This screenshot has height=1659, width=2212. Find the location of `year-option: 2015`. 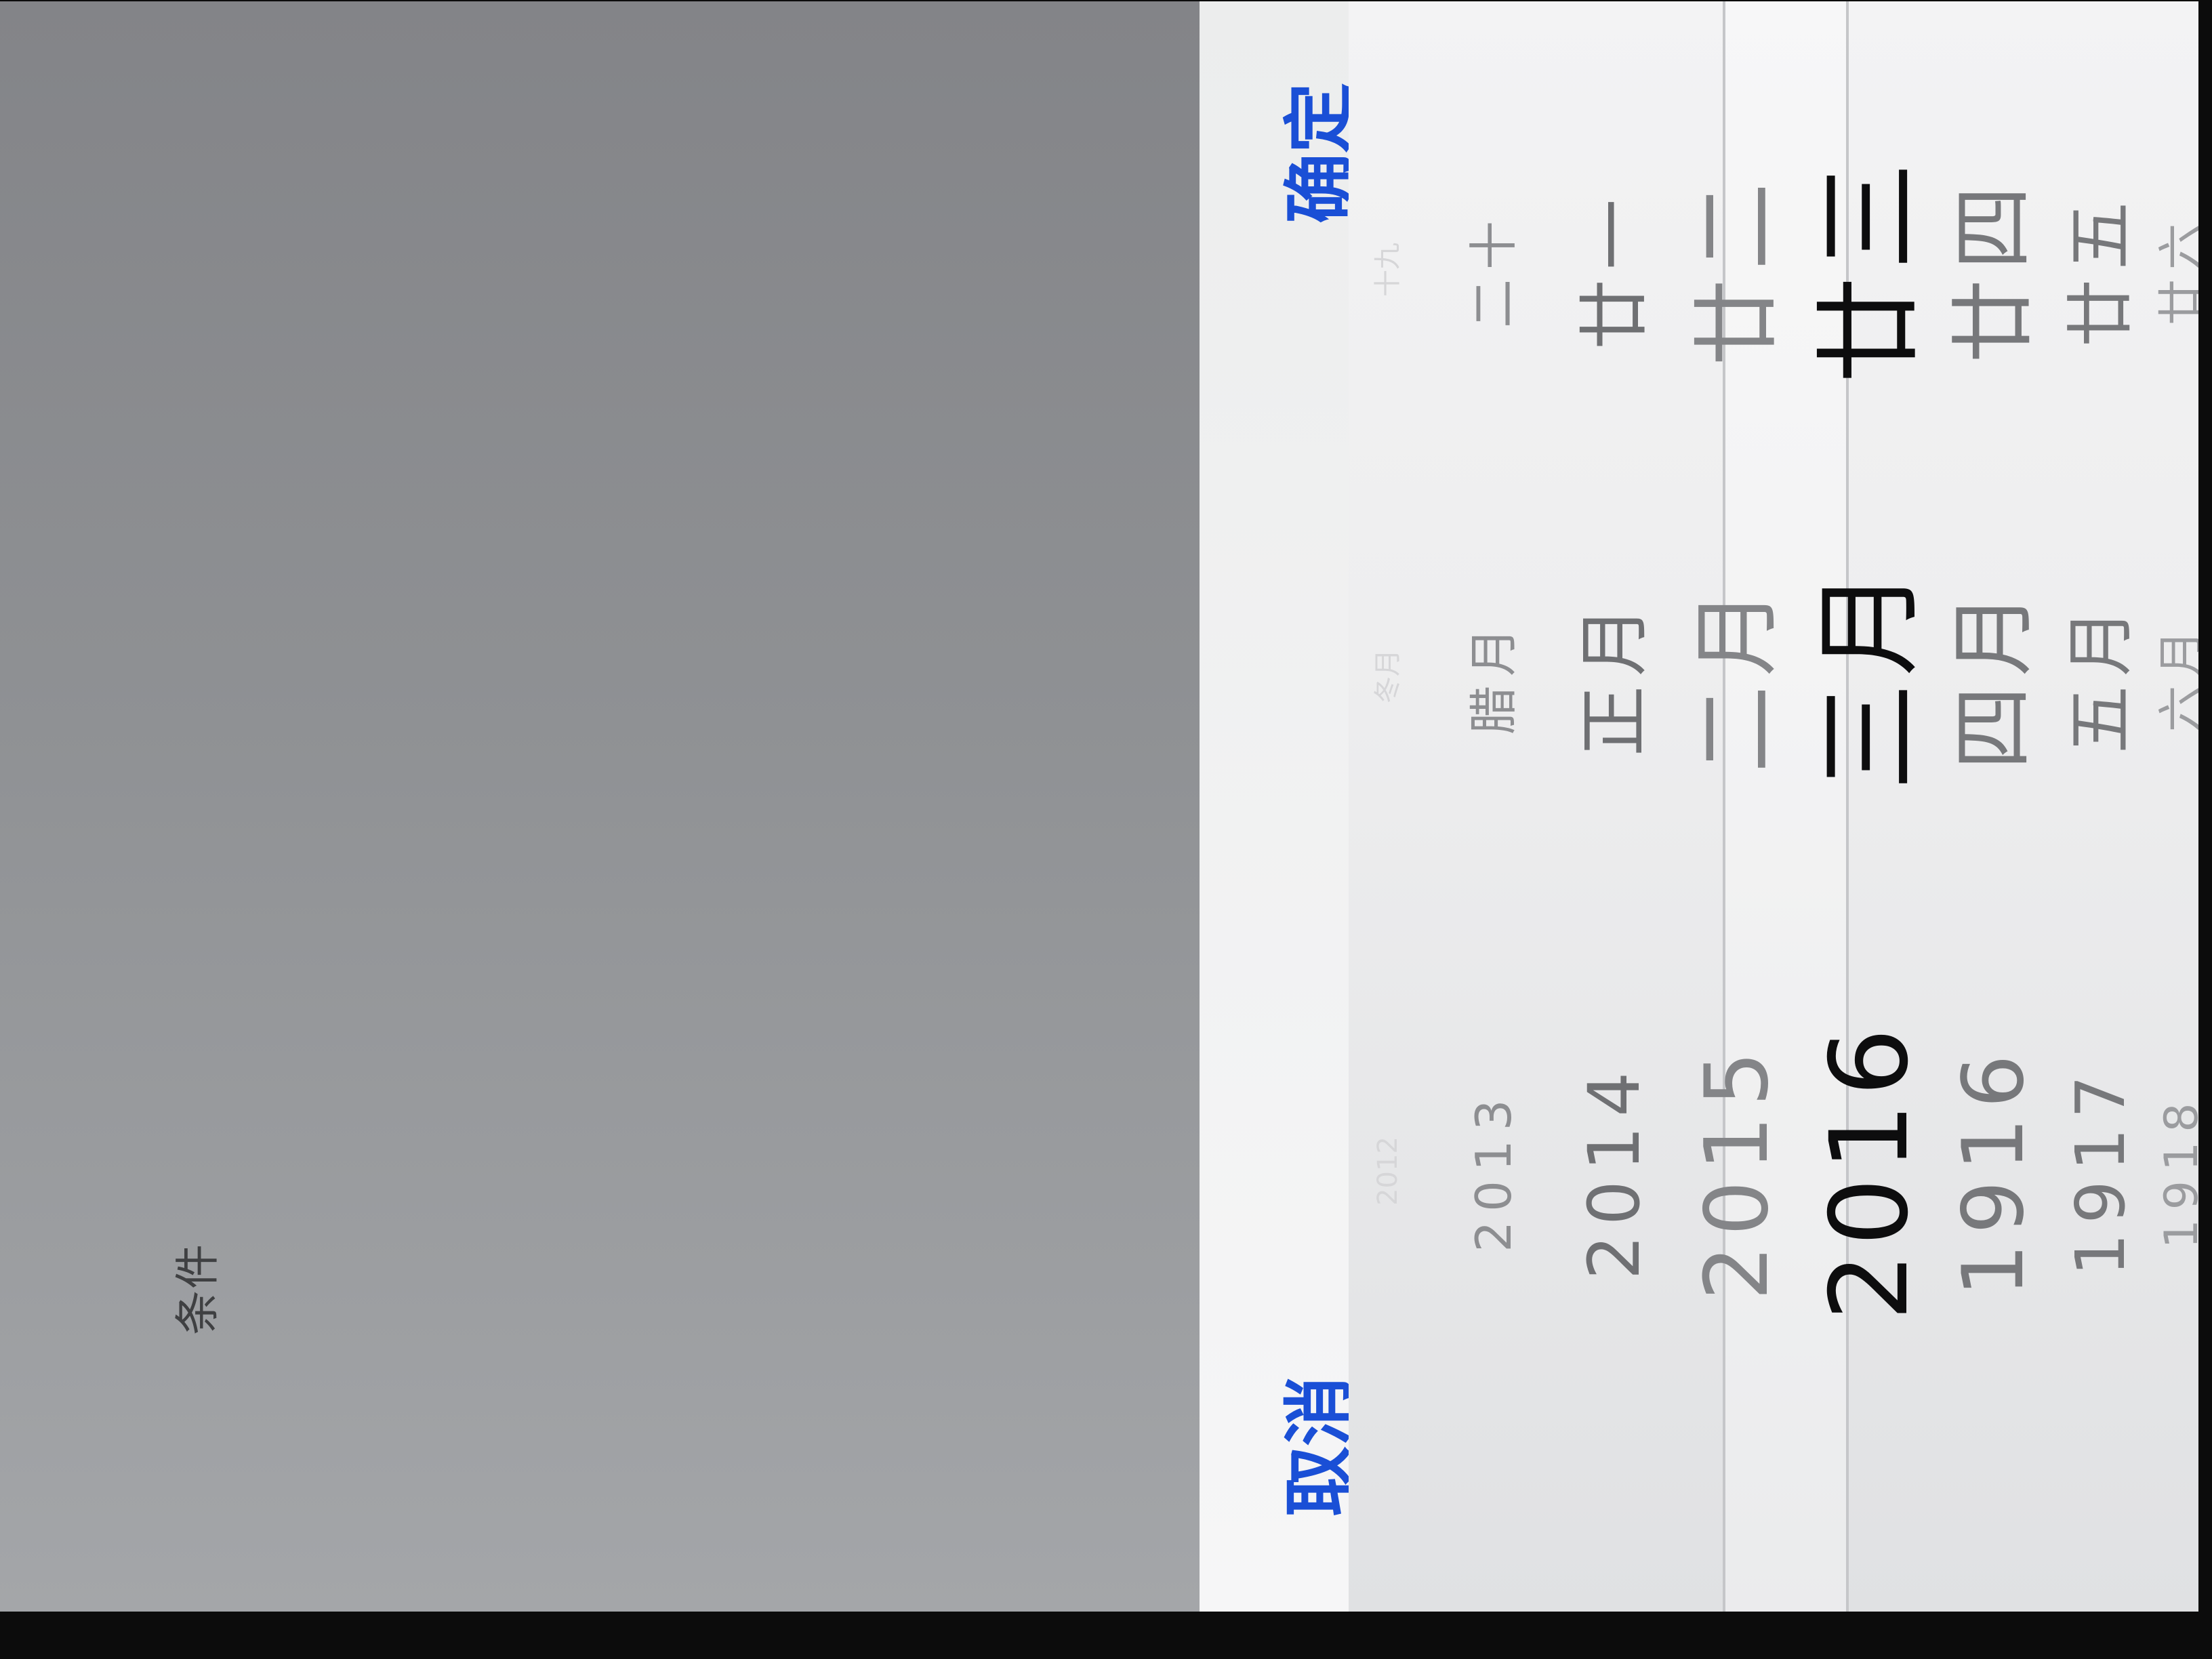

year-option: 2015 is located at coordinates (1737, 1171).